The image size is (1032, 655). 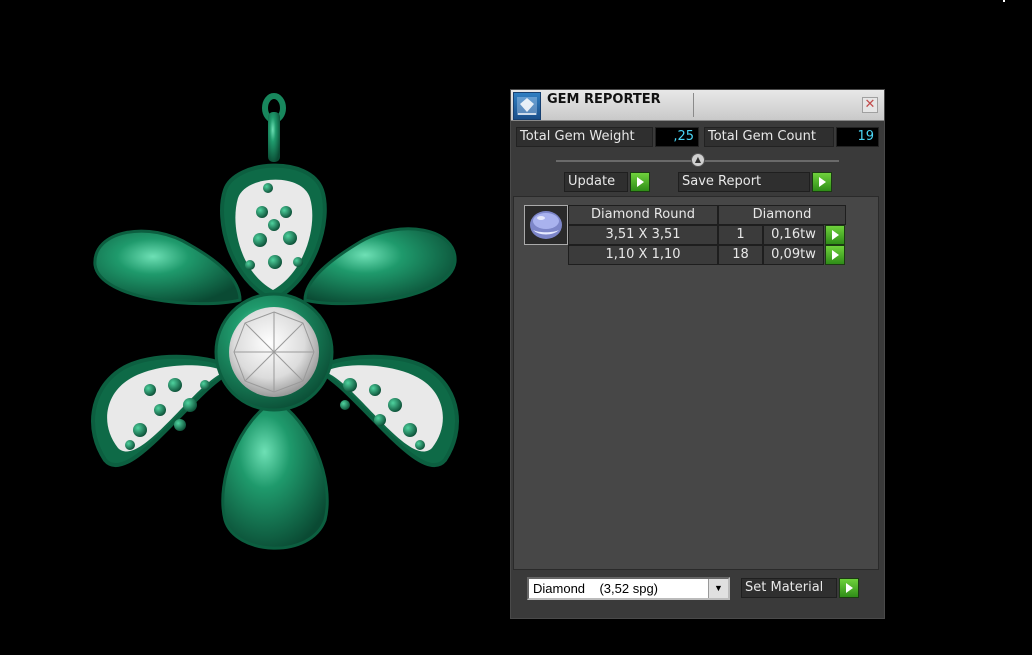 I want to click on gem-thumbnail-icon, so click(x=546, y=225).